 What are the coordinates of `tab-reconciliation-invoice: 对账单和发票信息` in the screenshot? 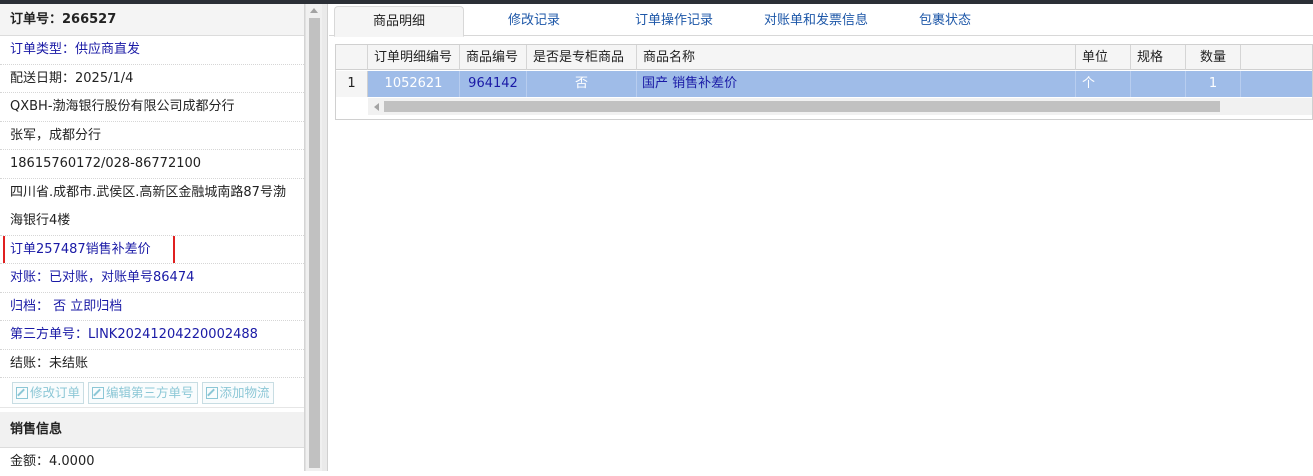 It's located at (816, 21).